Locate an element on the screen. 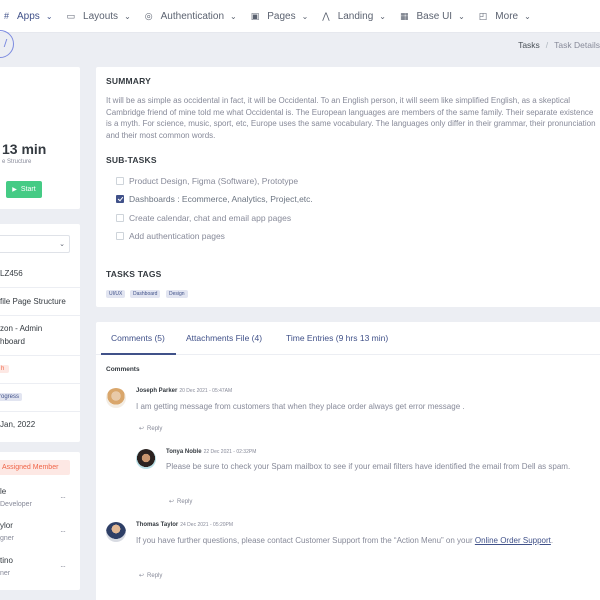  tag-badge: Design is located at coordinates (177, 294).